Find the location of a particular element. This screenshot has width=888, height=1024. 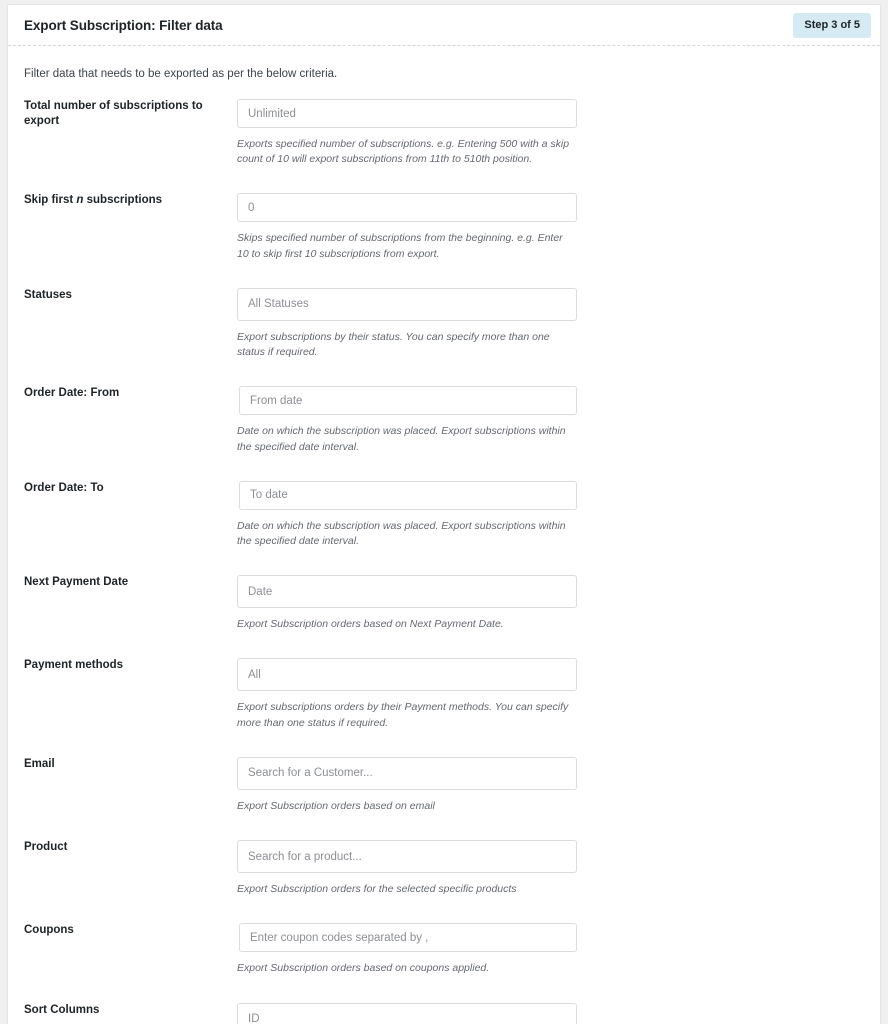

payment-methods-input is located at coordinates (407, 675).